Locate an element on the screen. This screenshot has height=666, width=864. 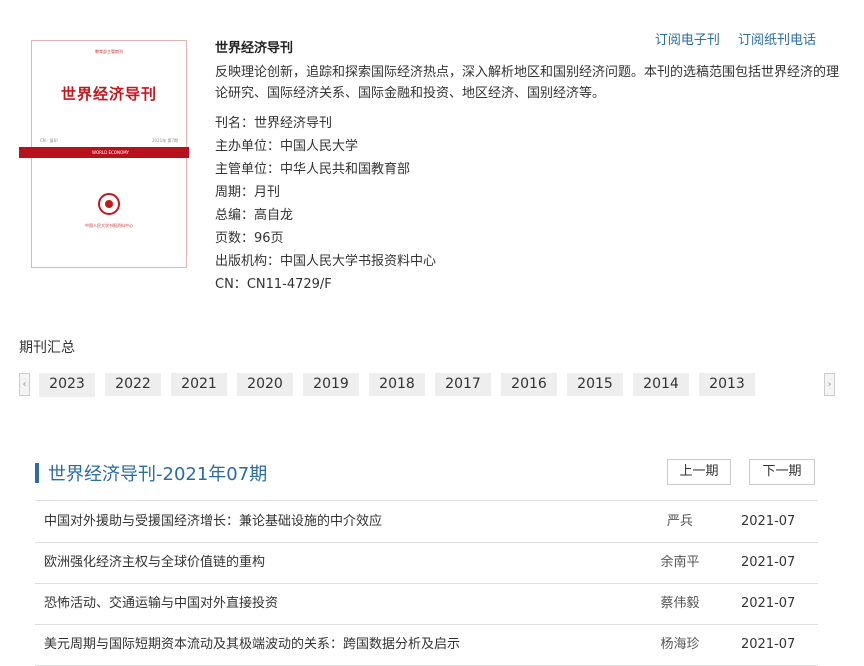
issue-title: 世界经济导刊-2021年07期 is located at coordinates (158, 474).